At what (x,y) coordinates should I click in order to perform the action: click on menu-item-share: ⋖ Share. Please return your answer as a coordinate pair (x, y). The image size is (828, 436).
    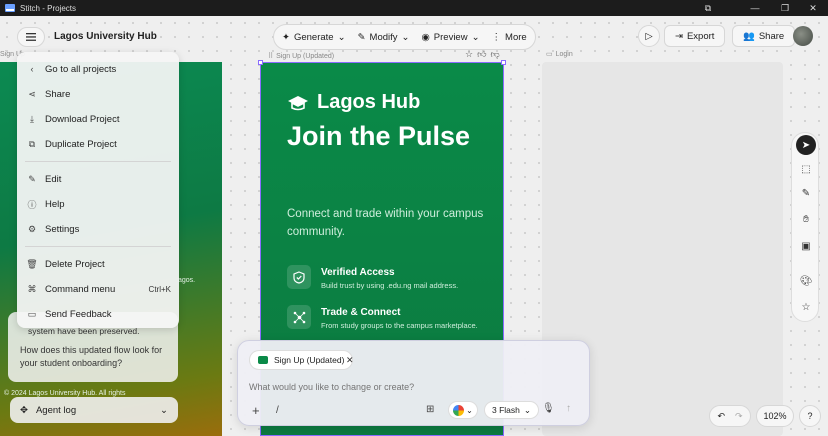
    Looking at the image, I should click on (99, 94).